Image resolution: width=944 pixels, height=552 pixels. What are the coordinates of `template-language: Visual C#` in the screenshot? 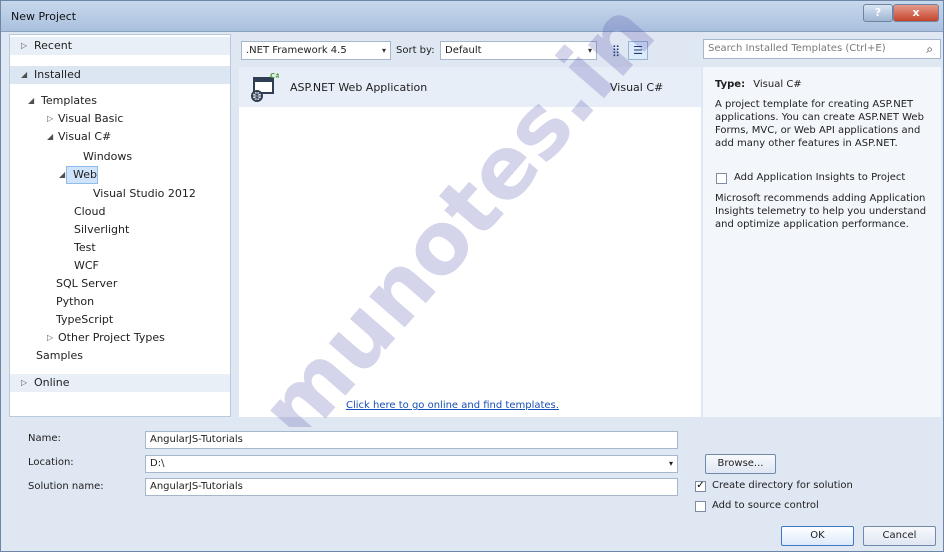 It's located at (637, 87).